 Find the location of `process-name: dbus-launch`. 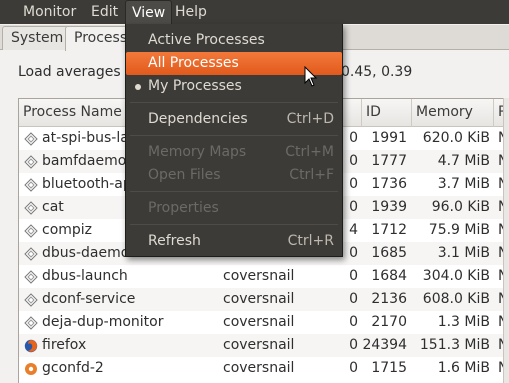

process-name: dbus-launch is located at coordinates (85, 276).